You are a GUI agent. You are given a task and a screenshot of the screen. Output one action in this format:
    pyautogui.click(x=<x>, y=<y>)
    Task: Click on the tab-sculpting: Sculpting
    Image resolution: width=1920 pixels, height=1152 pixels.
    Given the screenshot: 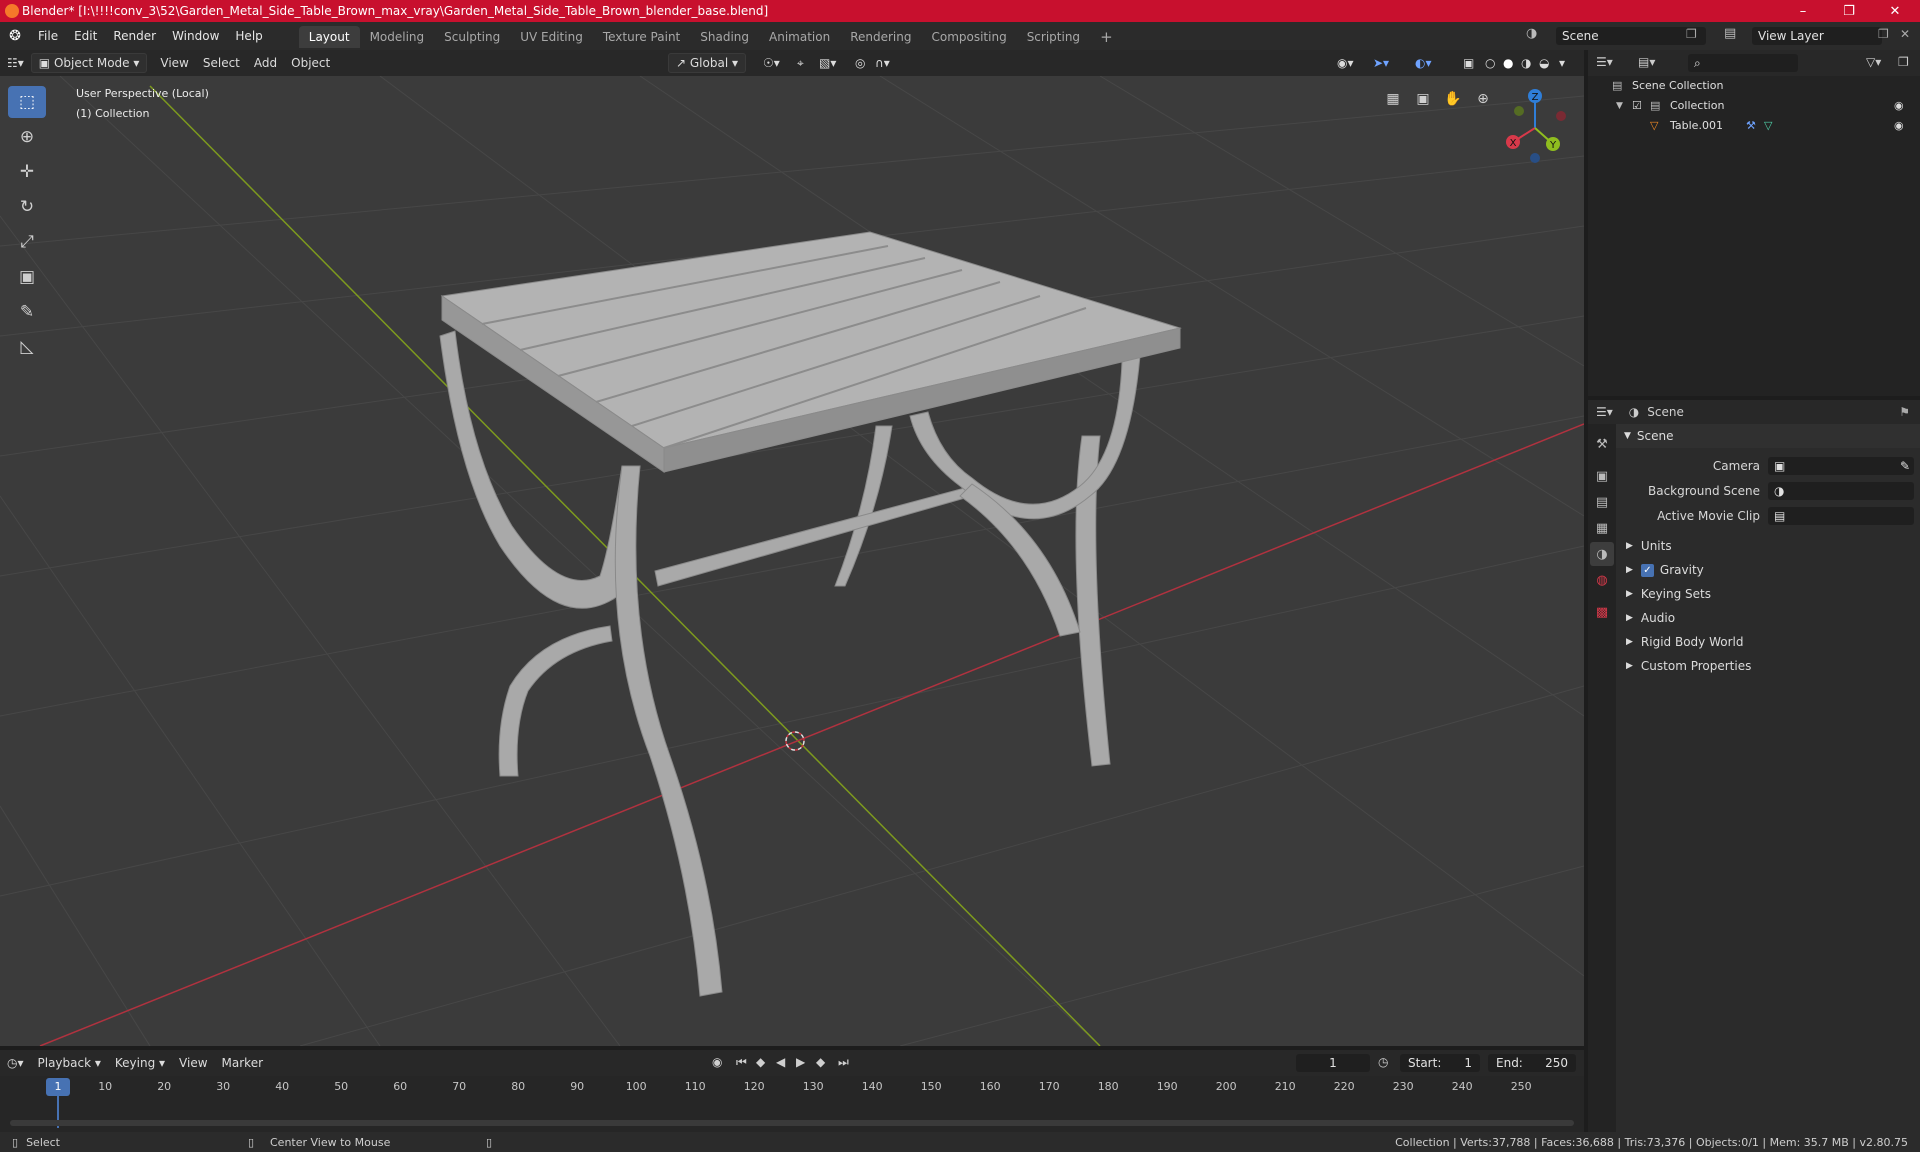 What is the action you would take?
    pyautogui.click(x=472, y=37)
    